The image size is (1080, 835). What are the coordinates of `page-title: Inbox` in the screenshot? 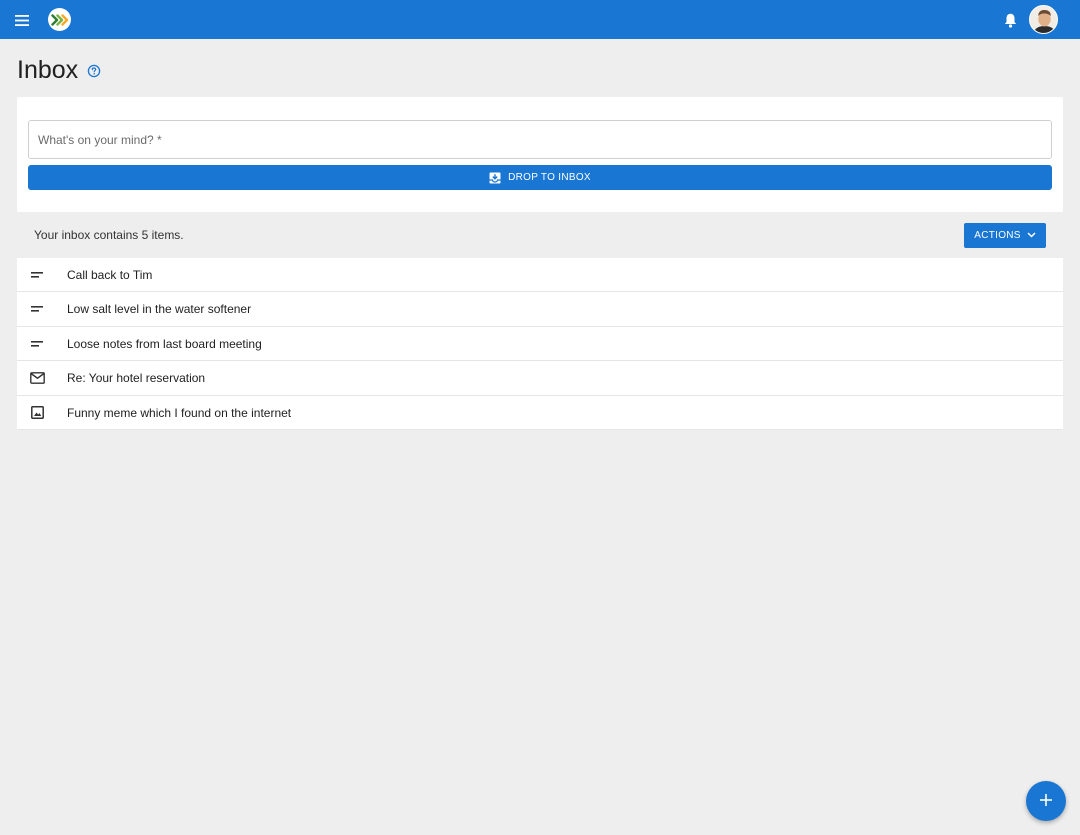 It's located at (48, 70).